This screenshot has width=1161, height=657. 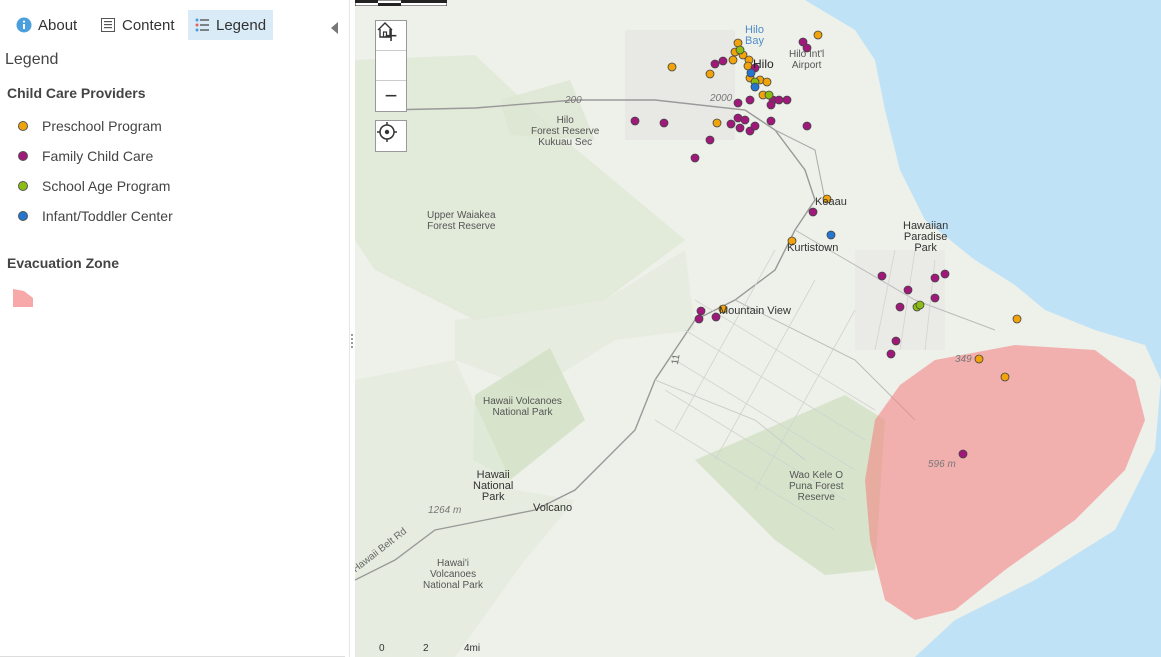 I want to click on locate-button, so click(x=391, y=136).